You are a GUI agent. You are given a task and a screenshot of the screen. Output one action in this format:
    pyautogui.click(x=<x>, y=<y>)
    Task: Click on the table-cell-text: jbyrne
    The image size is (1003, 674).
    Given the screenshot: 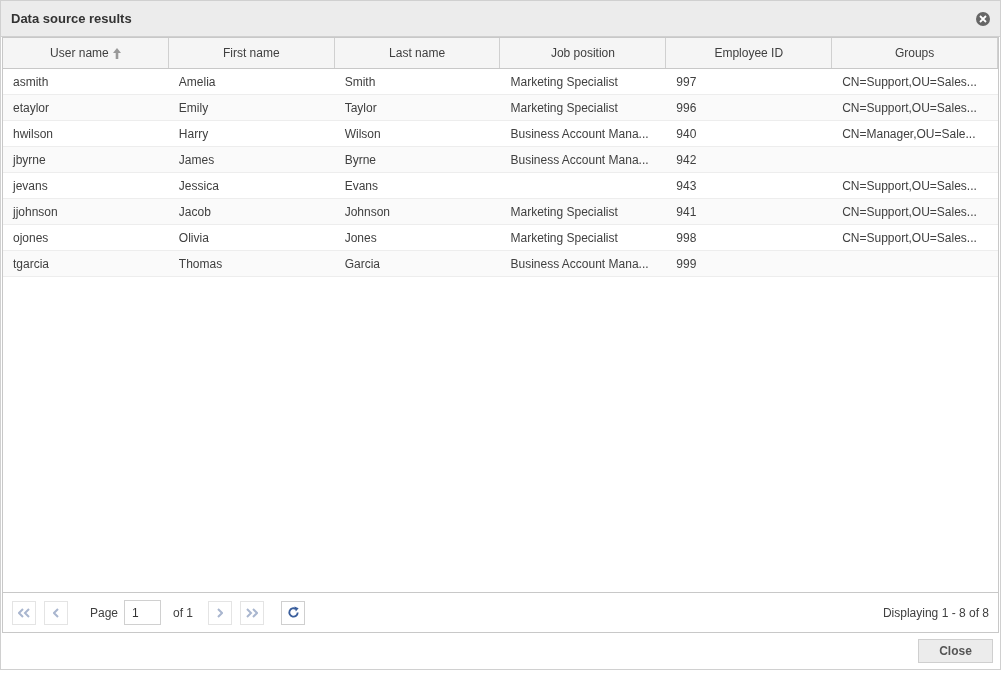 What is the action you would take?
    pyautogui.click(x=29, y=160)
    